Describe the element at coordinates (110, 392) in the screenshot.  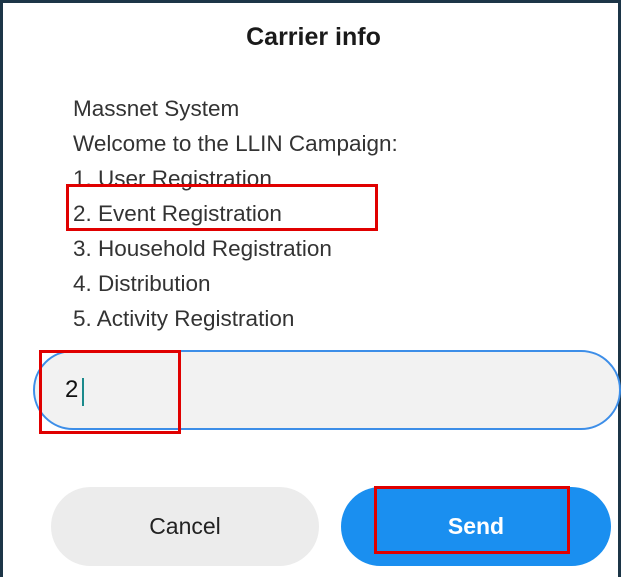
I see `highlight-box-input` at that location.